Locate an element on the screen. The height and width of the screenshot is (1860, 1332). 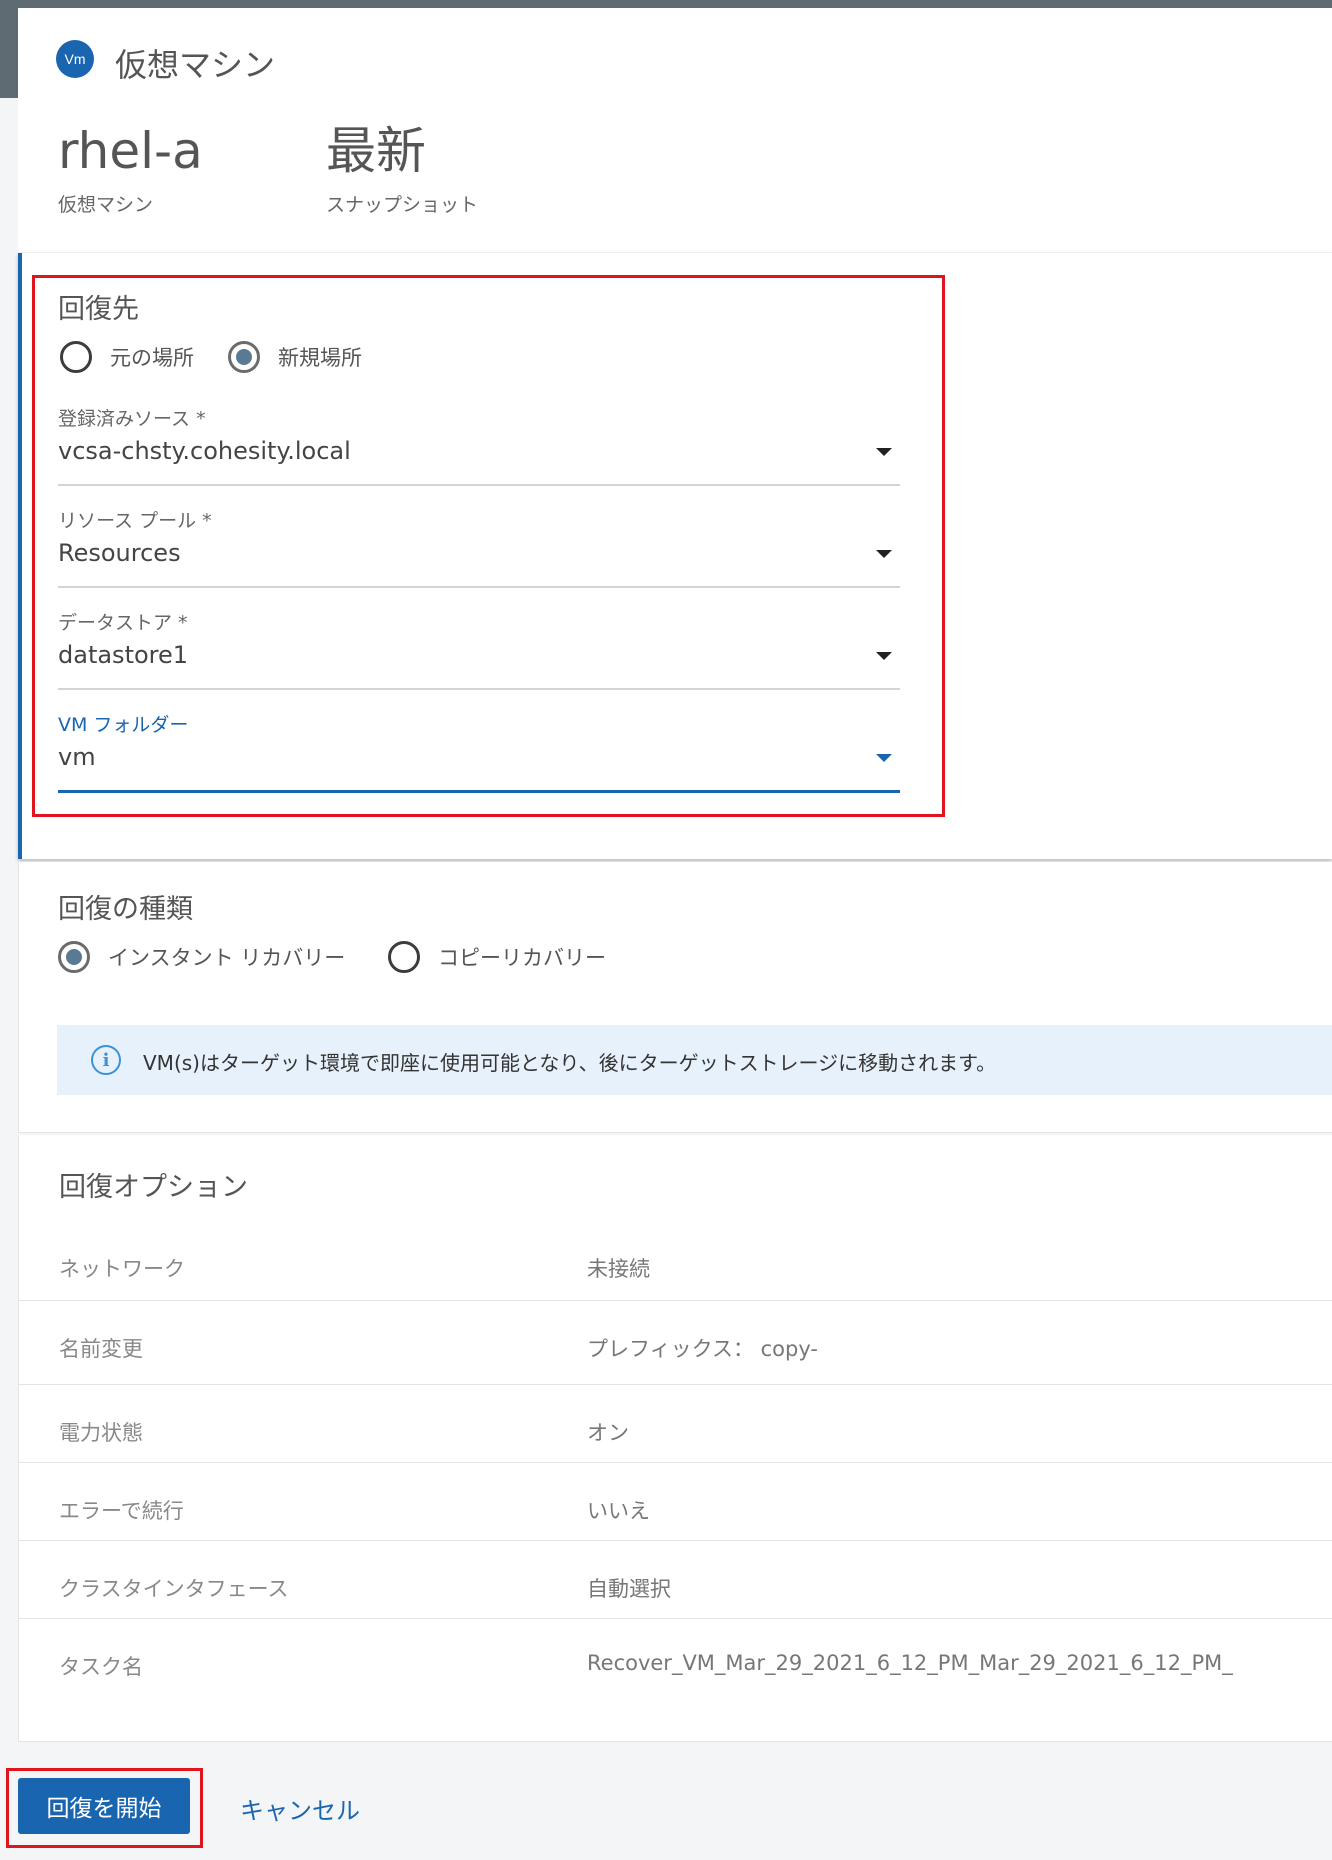
snapshot-caption: スナップショット is located at coordinates (402, 205).